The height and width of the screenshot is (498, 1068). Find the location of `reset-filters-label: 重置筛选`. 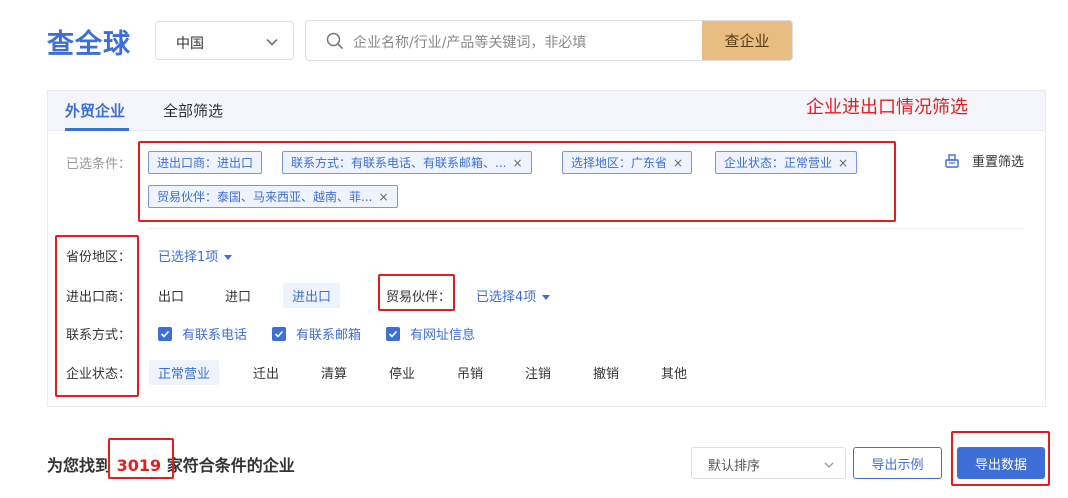

reset-filters-label: 重置筛选 is located at coordinates (998, 162).